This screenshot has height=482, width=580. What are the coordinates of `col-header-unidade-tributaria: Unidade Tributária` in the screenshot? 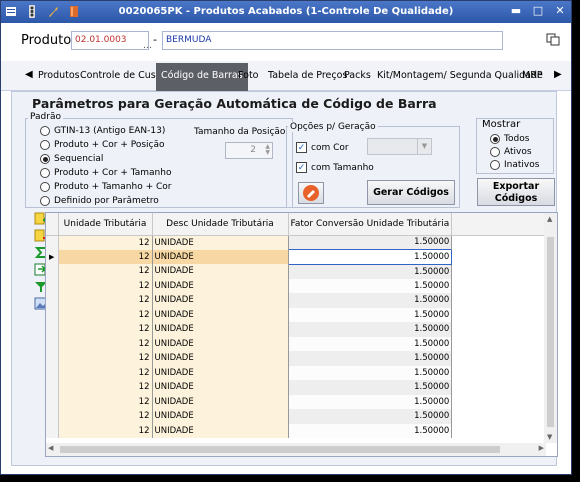 It's located at (105, 224).